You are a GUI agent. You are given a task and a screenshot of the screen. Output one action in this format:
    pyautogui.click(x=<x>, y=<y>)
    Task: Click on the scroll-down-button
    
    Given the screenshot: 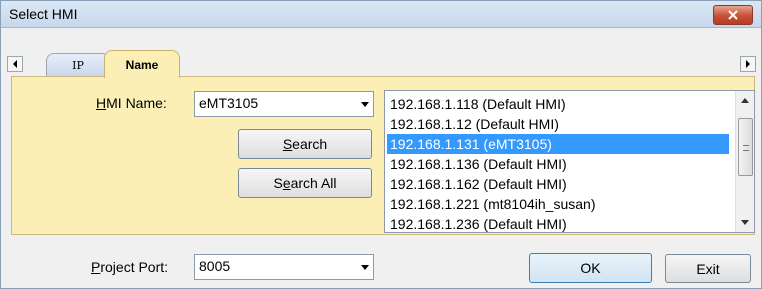 What is the action you would take?
    pyautogui.click(x=745, y=223)
    